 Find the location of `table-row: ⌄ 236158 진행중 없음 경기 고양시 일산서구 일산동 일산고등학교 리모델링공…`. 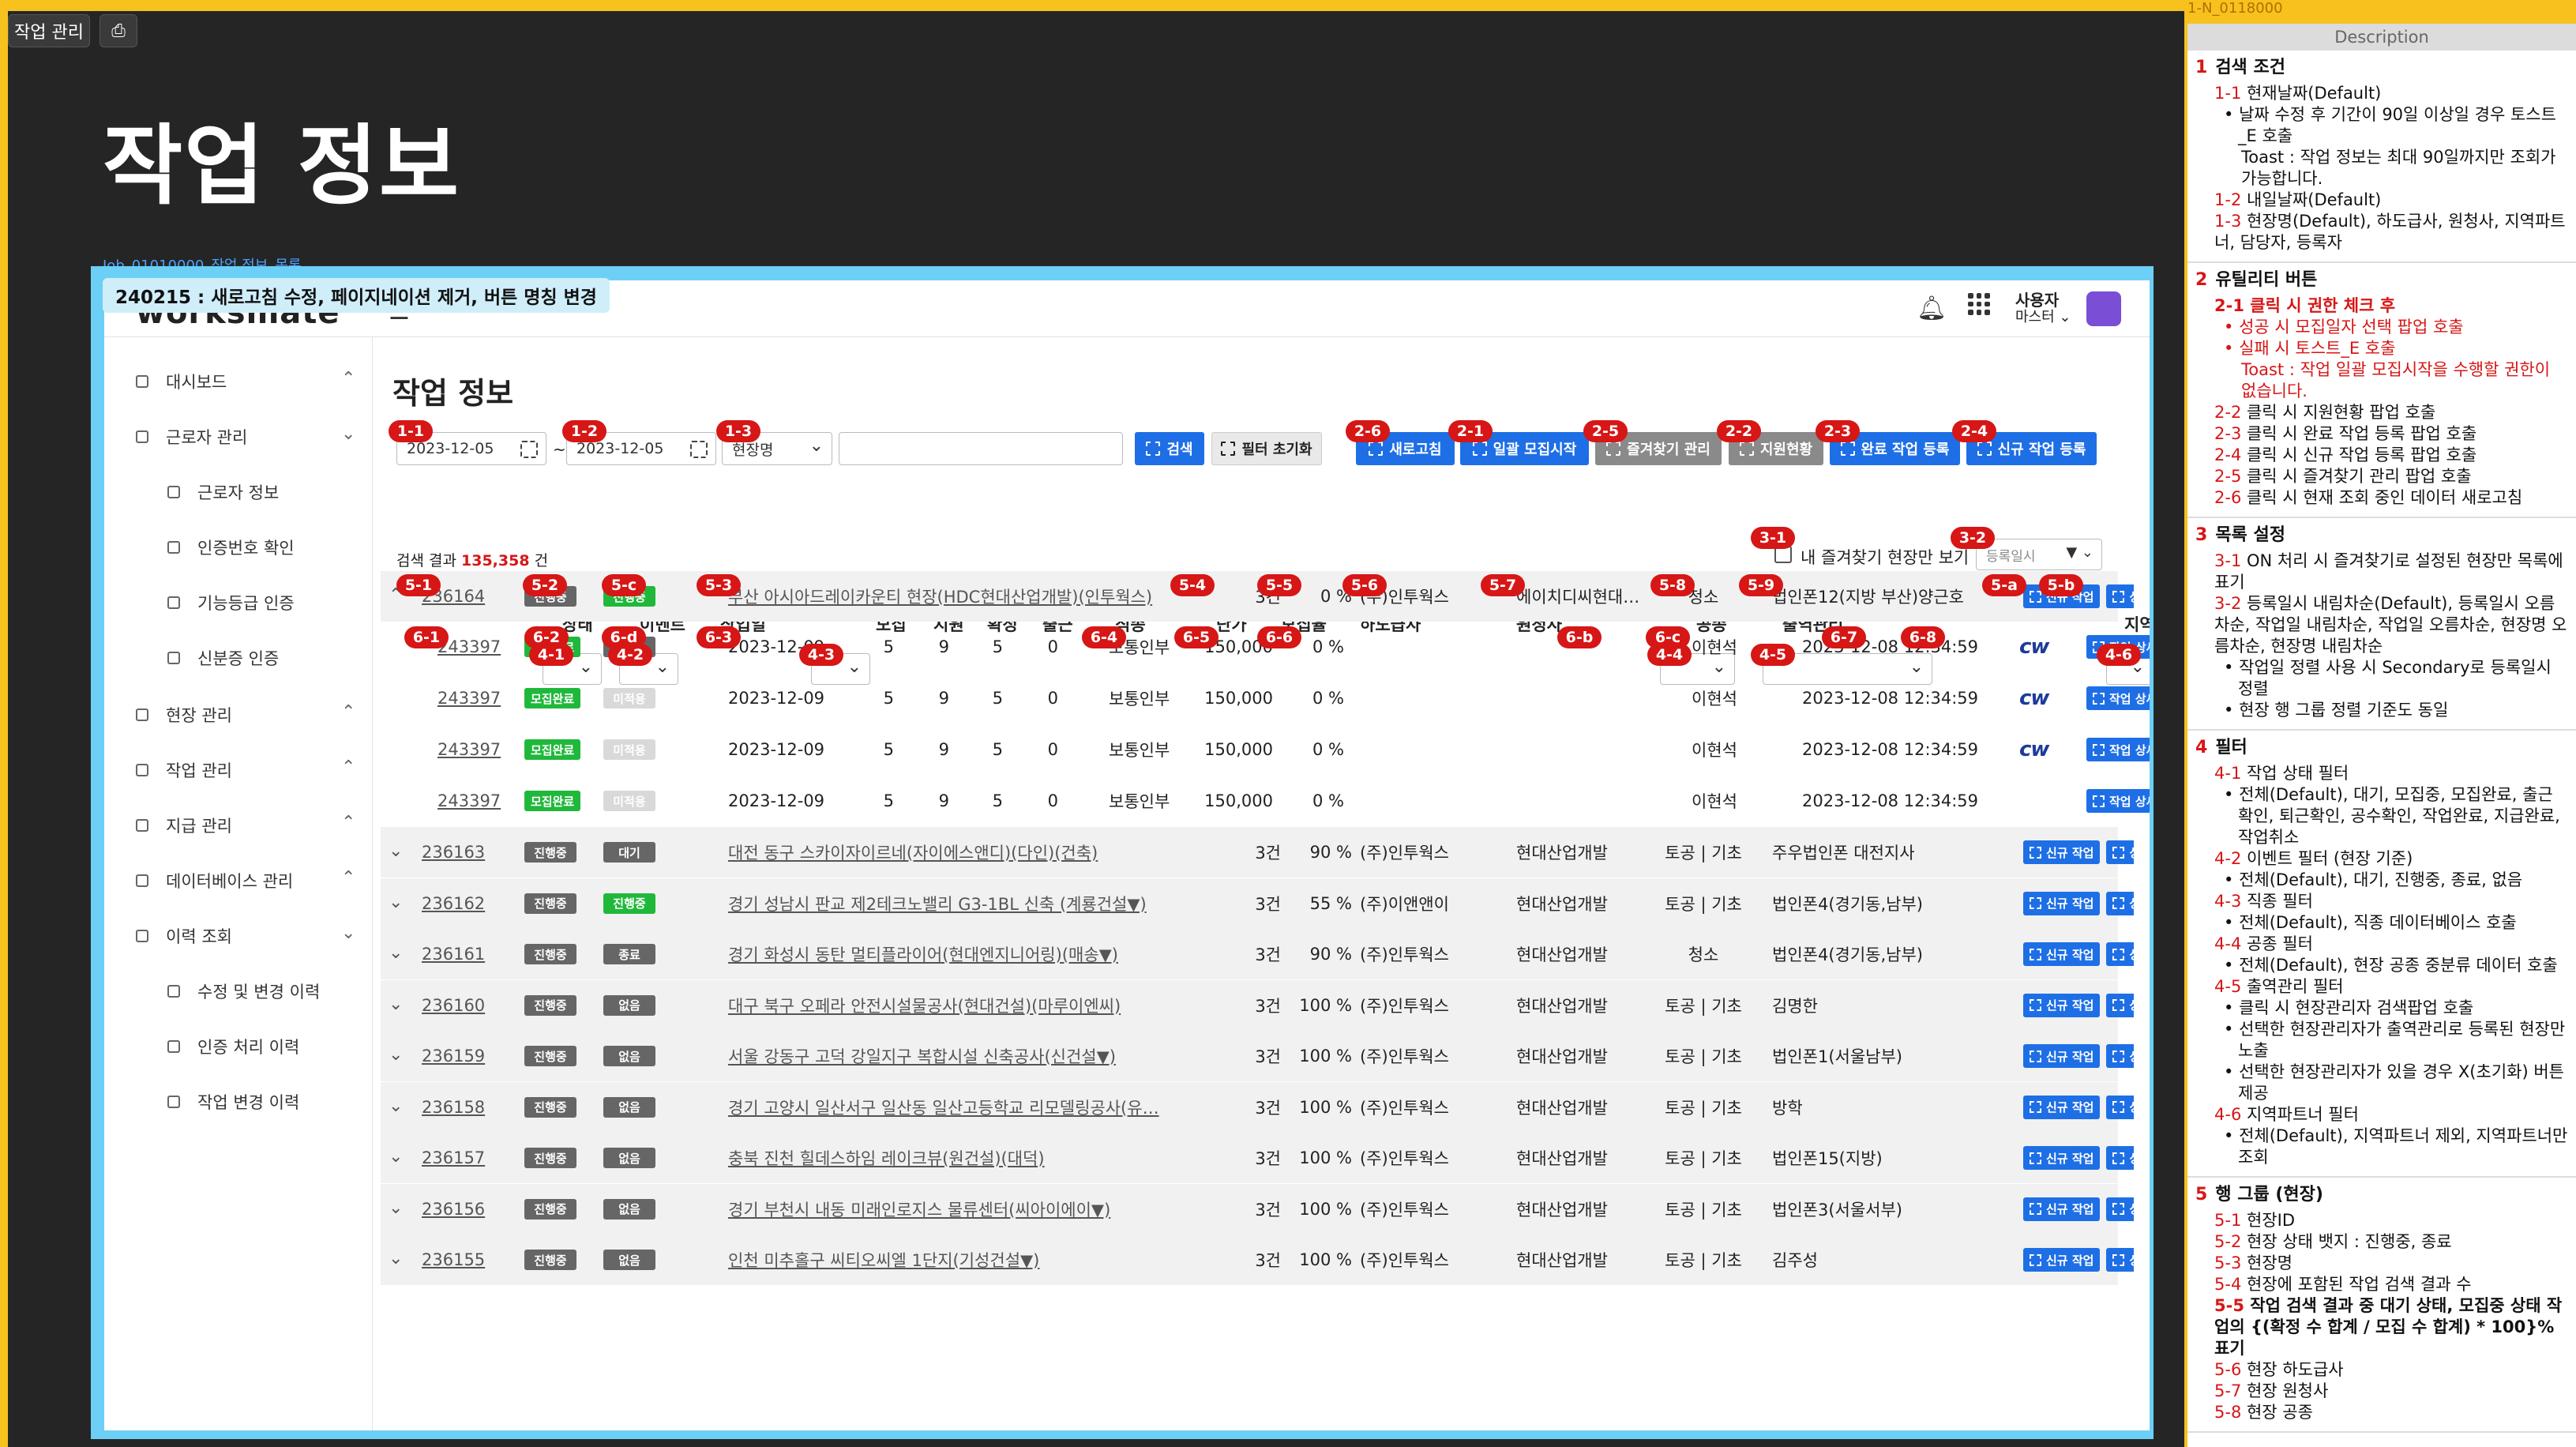

table-row: ⌄ 236158 진행중 없음 경기 고양시 일산서구 일산동 일산고등학교 리모델링공… is located at coordinates (1257, 1107).